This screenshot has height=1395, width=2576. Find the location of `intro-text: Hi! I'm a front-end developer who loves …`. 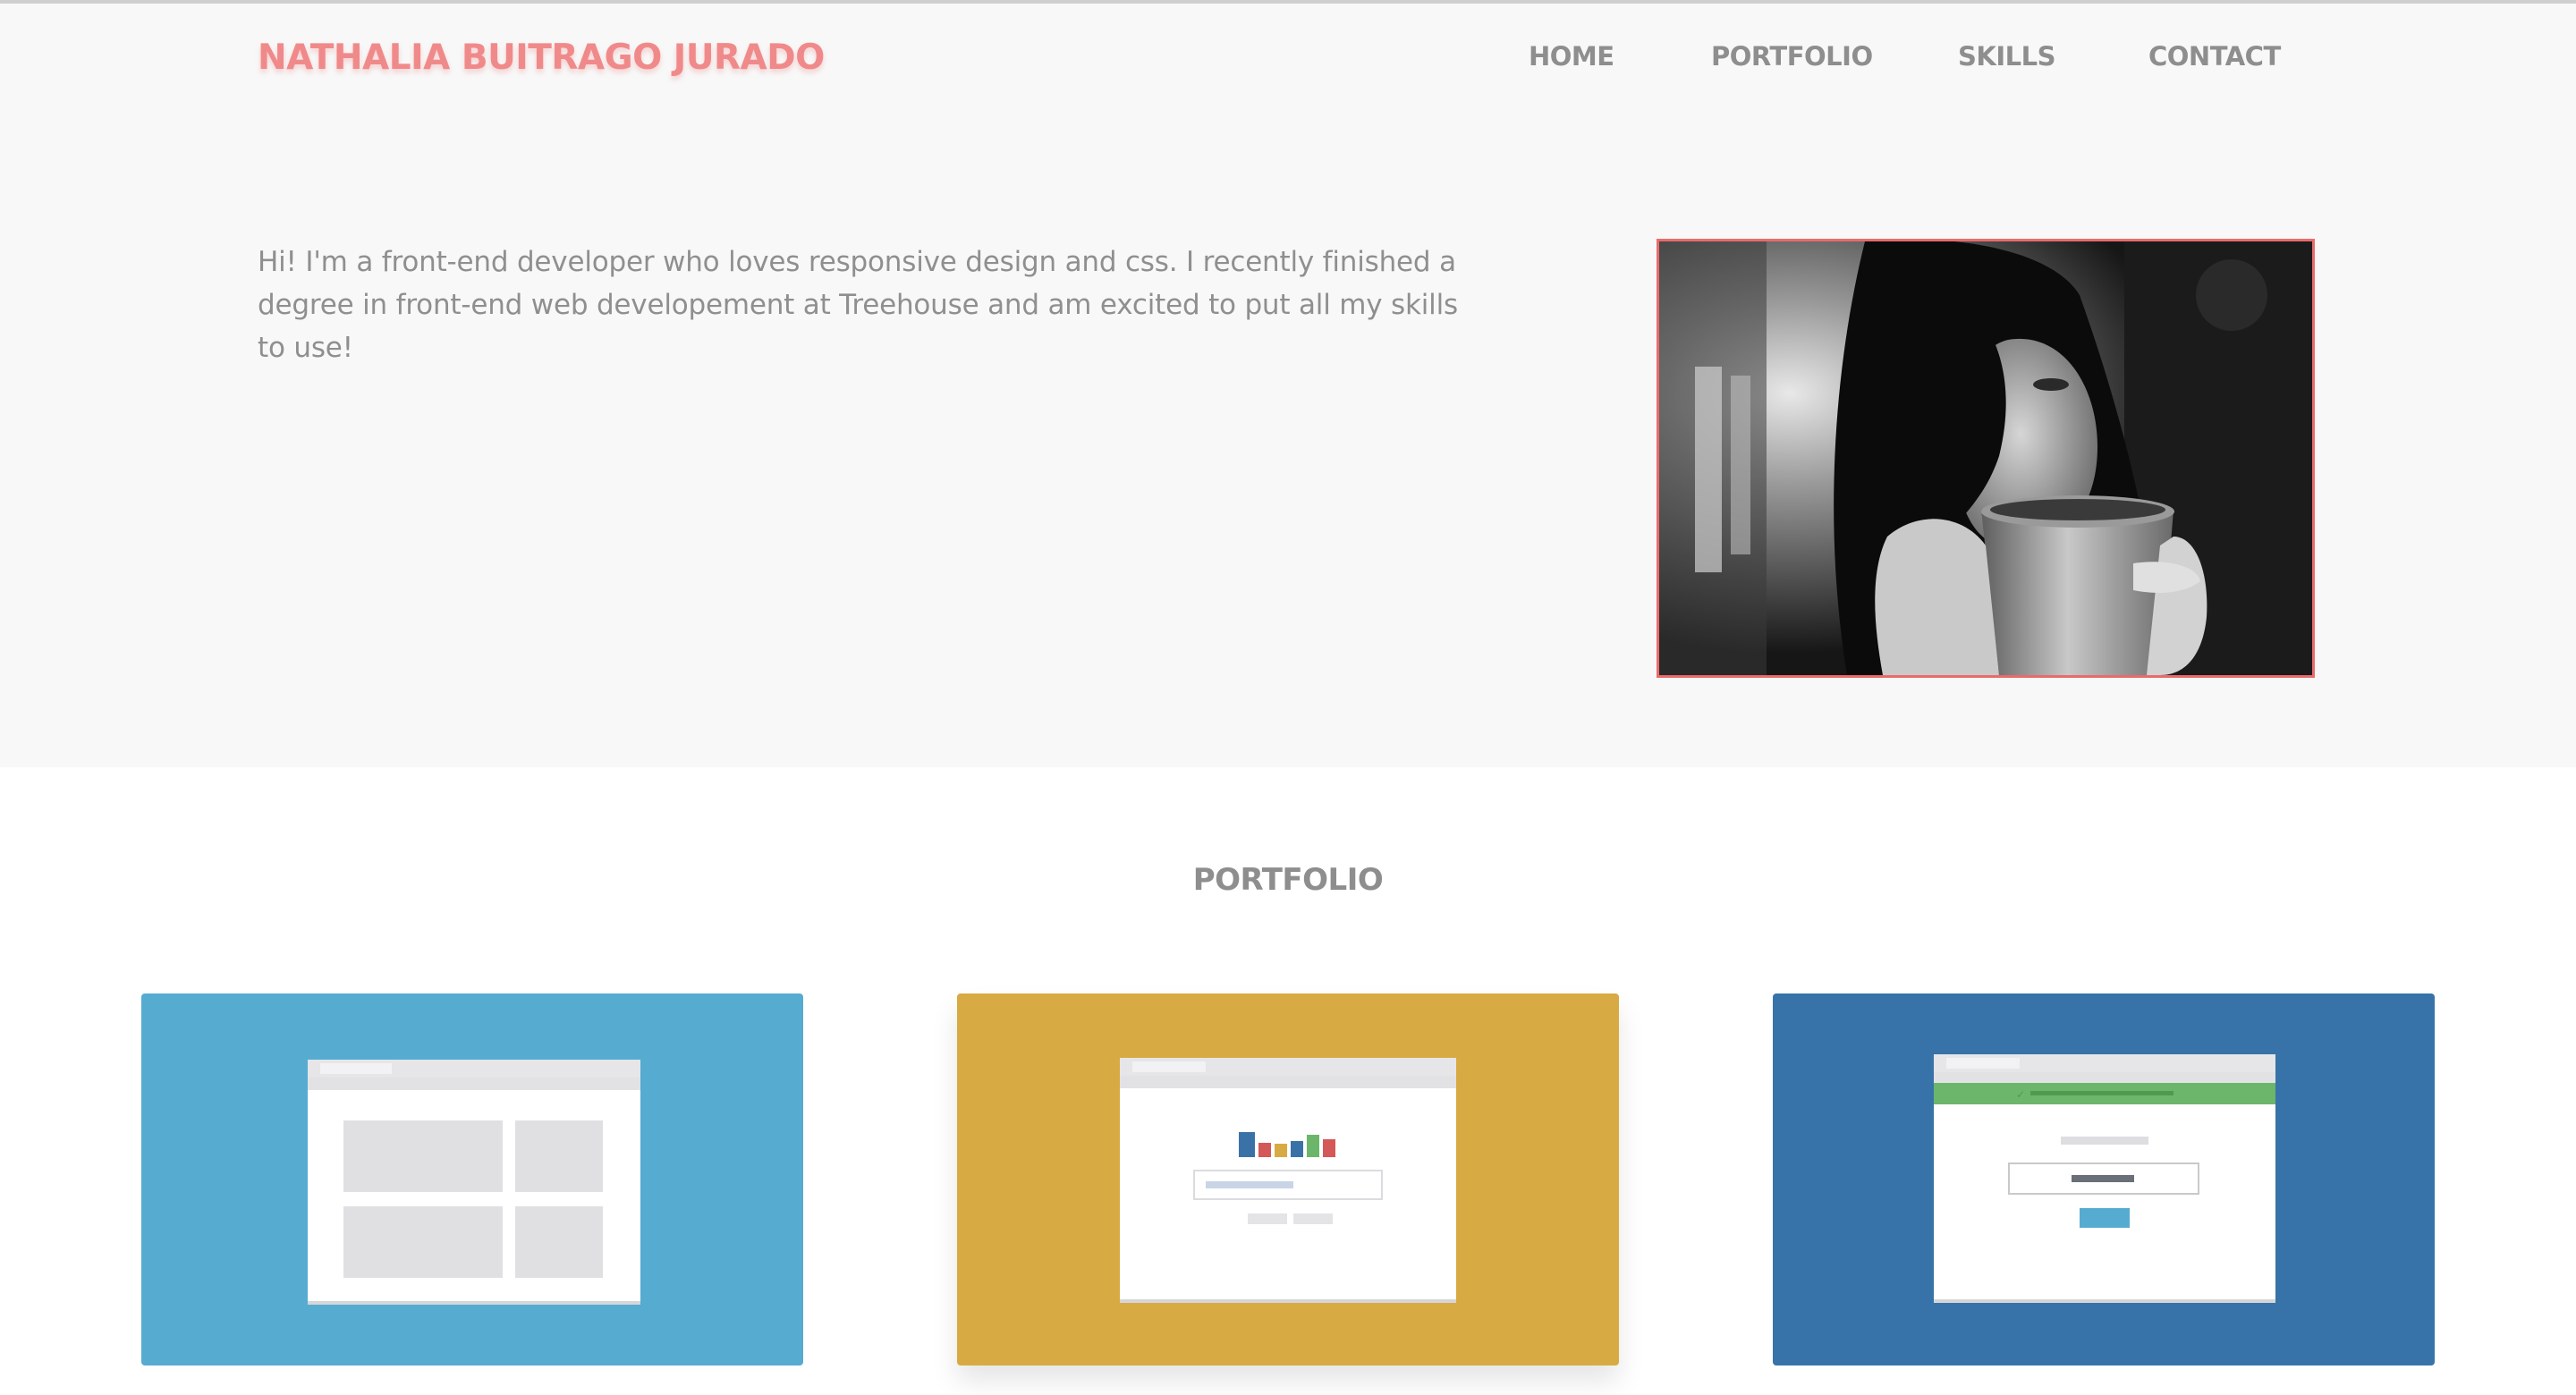

intro-text: Hi! I'm a front-end developer who loves … is located at coordinates (858, 305).